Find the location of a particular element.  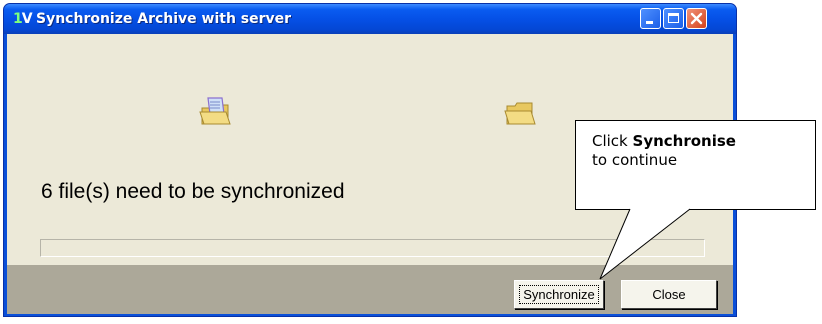

close-button-label: Close is located at coordinates (669, 294).